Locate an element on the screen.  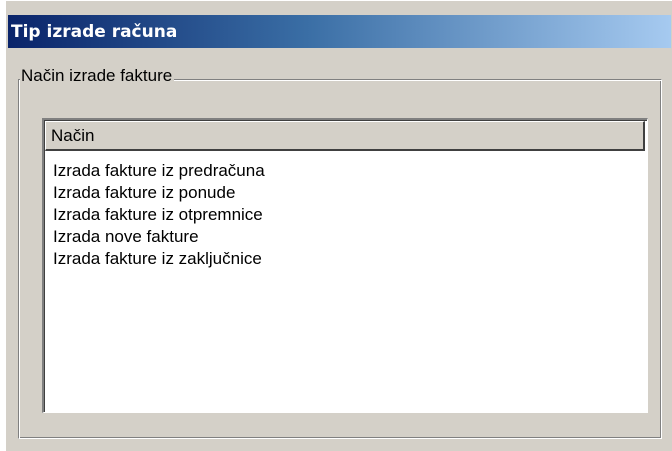
list-item: Izrada fakture iz predračuna is located at coordinates (159, 171).